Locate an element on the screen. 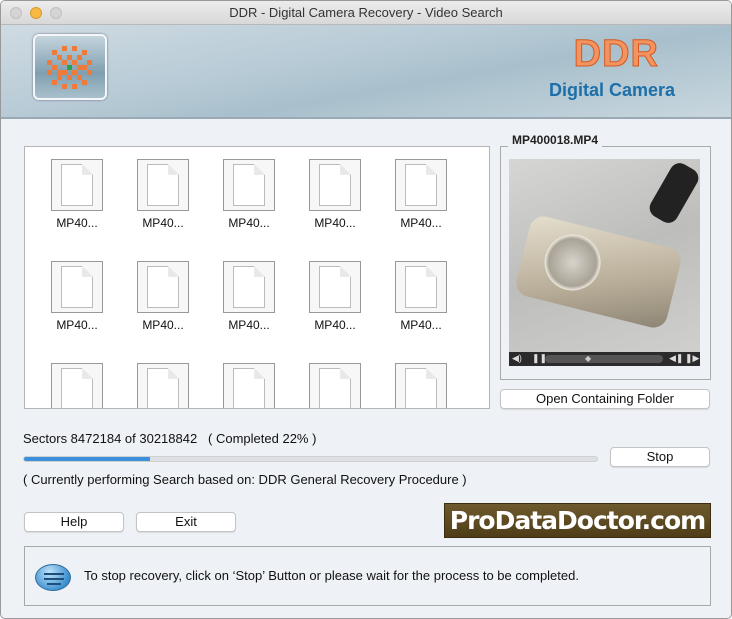 The width and height of the screenshot is (732, 619). brand-title: DDR is located at coordinates (616, 54).